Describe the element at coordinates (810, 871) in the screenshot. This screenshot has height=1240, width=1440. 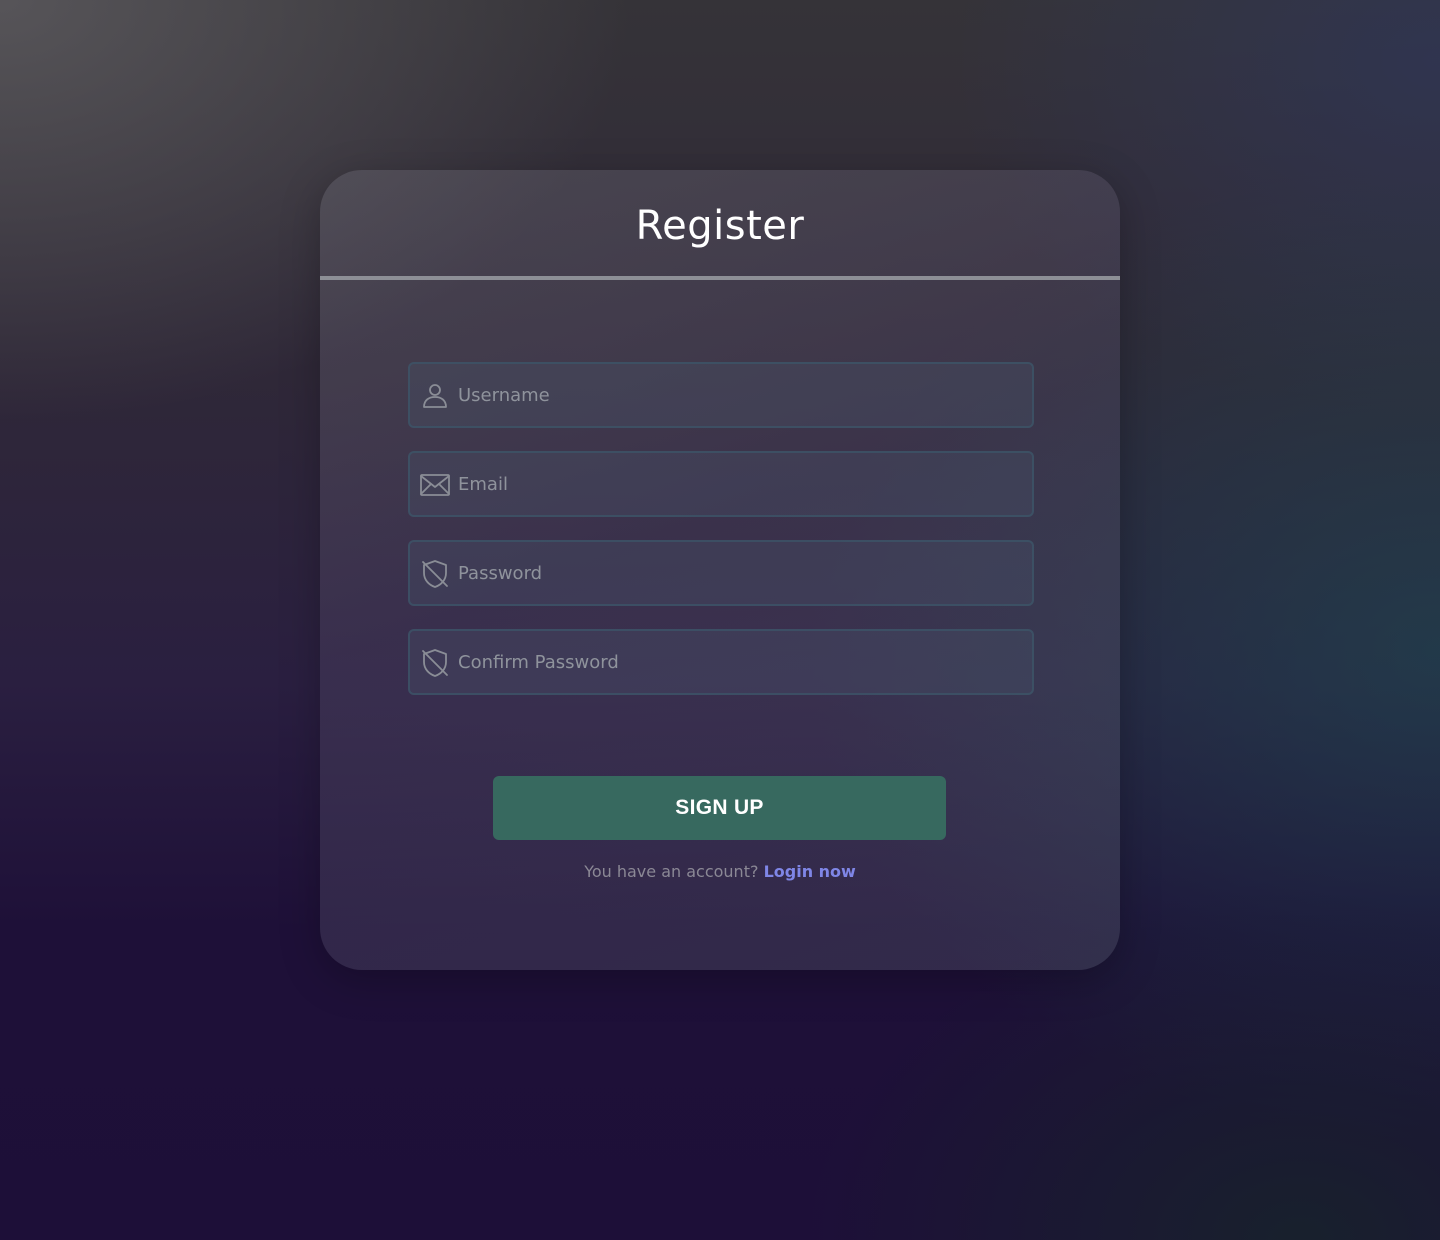
I see `login-now-link: Login now` at that location.